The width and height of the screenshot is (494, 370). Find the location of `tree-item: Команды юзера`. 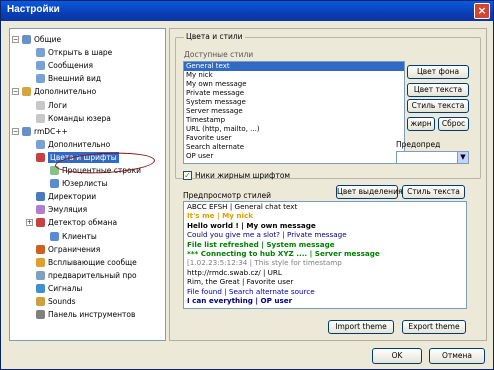

tree-item: Команды юзера is located at coordinates (89, 118).